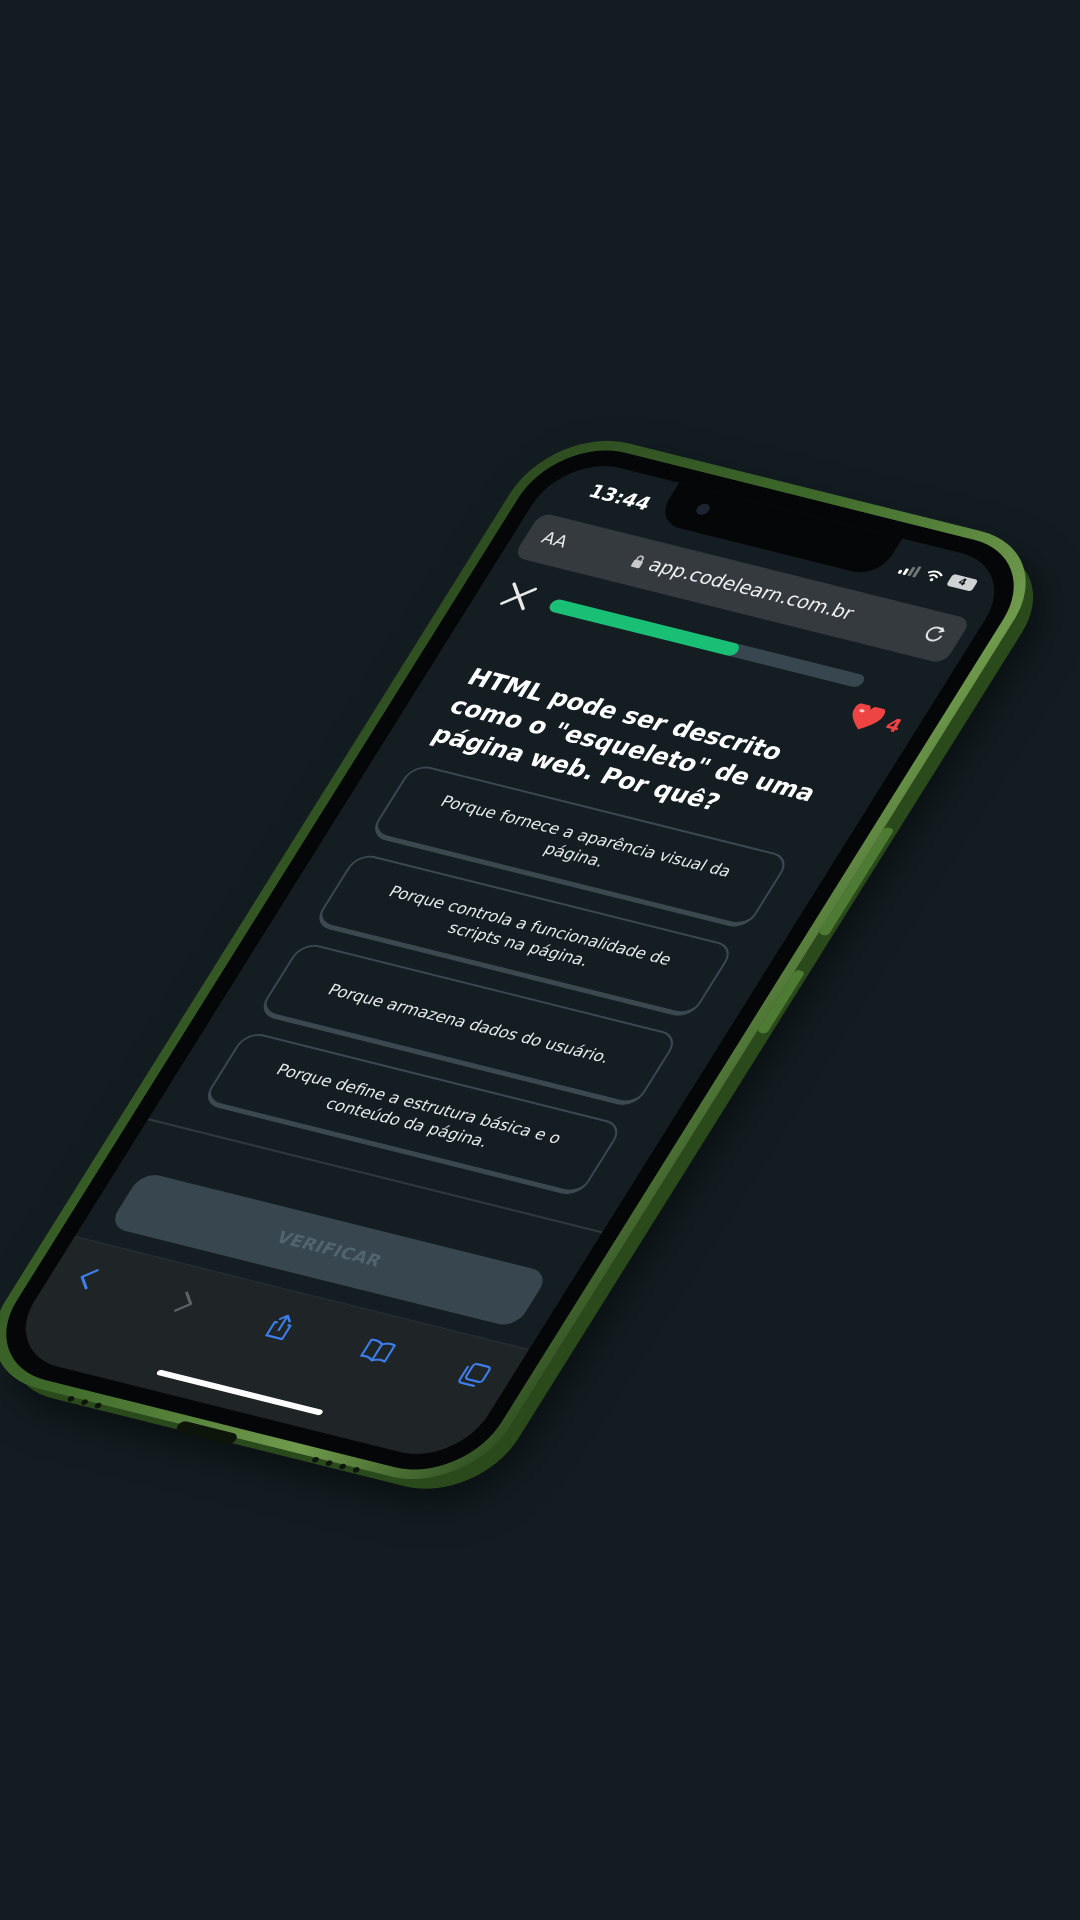 Image resolution: width=1080 pixels, height=1920 pixels. What do you see at coordinates (868, 716) in the screenshot?
I see `heart-icon` at bounding box center [868, 716].